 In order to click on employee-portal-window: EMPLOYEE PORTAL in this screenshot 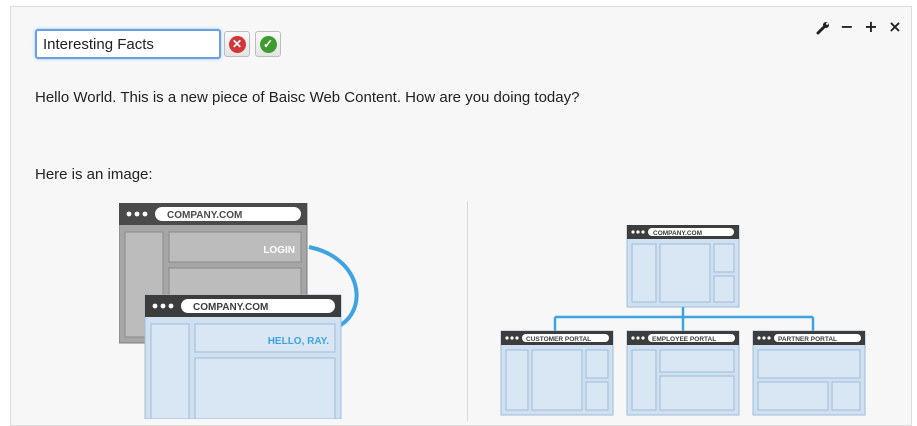, I will do `click(683, 373)`.